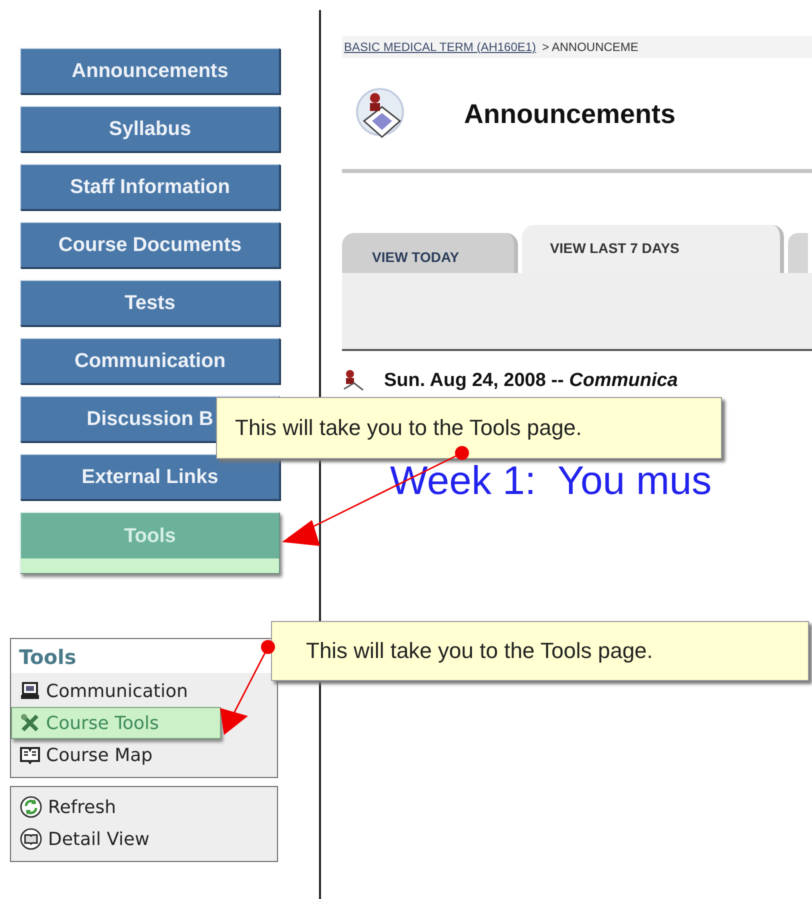 This screenshot has height=899, width=812. Describe the element at coordinates (31, 839) in the screenshot. I see `detail-view-icon` at that location.